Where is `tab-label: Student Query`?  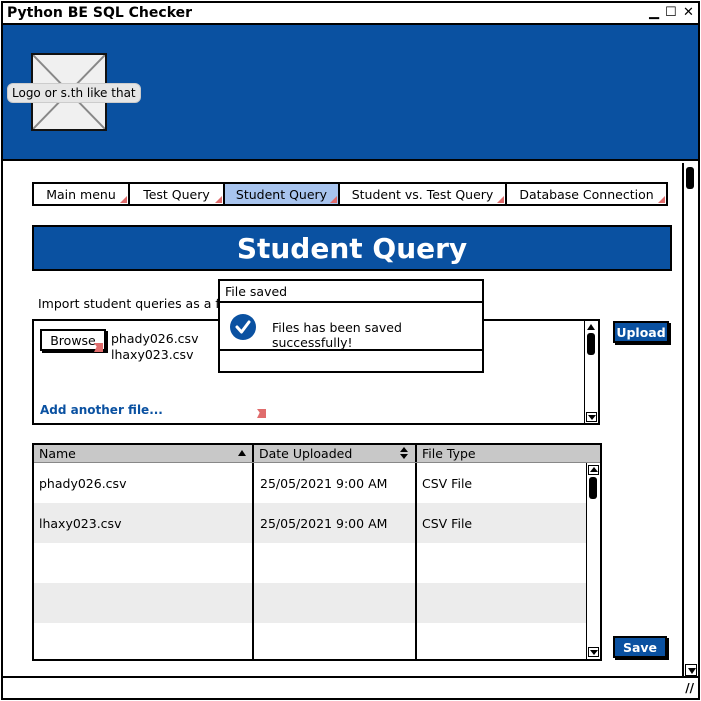 tab-label: Student Query is located at coordinates (281, 194).